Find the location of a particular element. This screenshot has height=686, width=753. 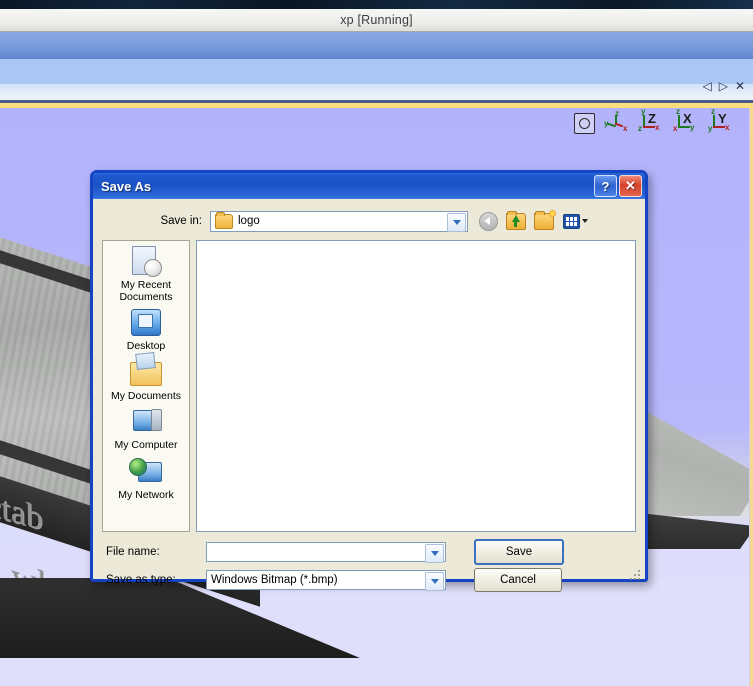

iso-view-button: z y x is located at coordinates (617, 121).